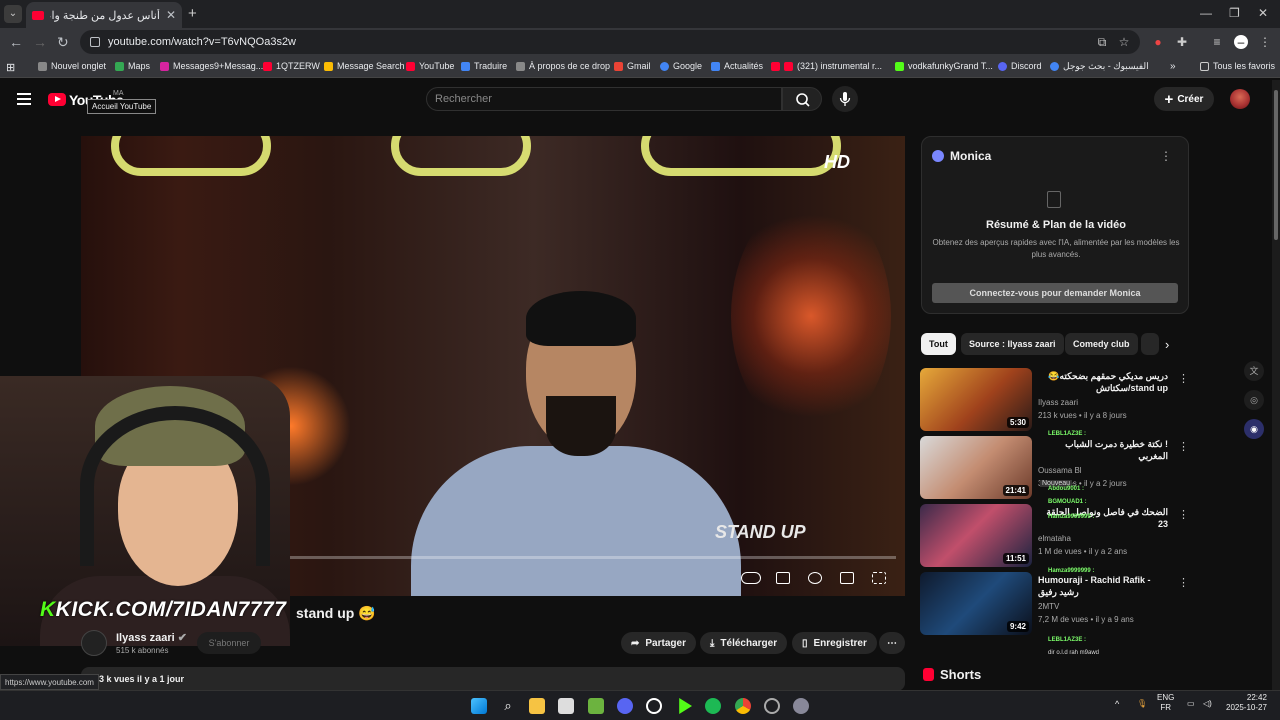  What do you see at coordinates (610, 42) in the screenshot?
I see `address-bar: youtube.com/watch?v=T6vNQOa3s2w` at bounding box center [610, 42].